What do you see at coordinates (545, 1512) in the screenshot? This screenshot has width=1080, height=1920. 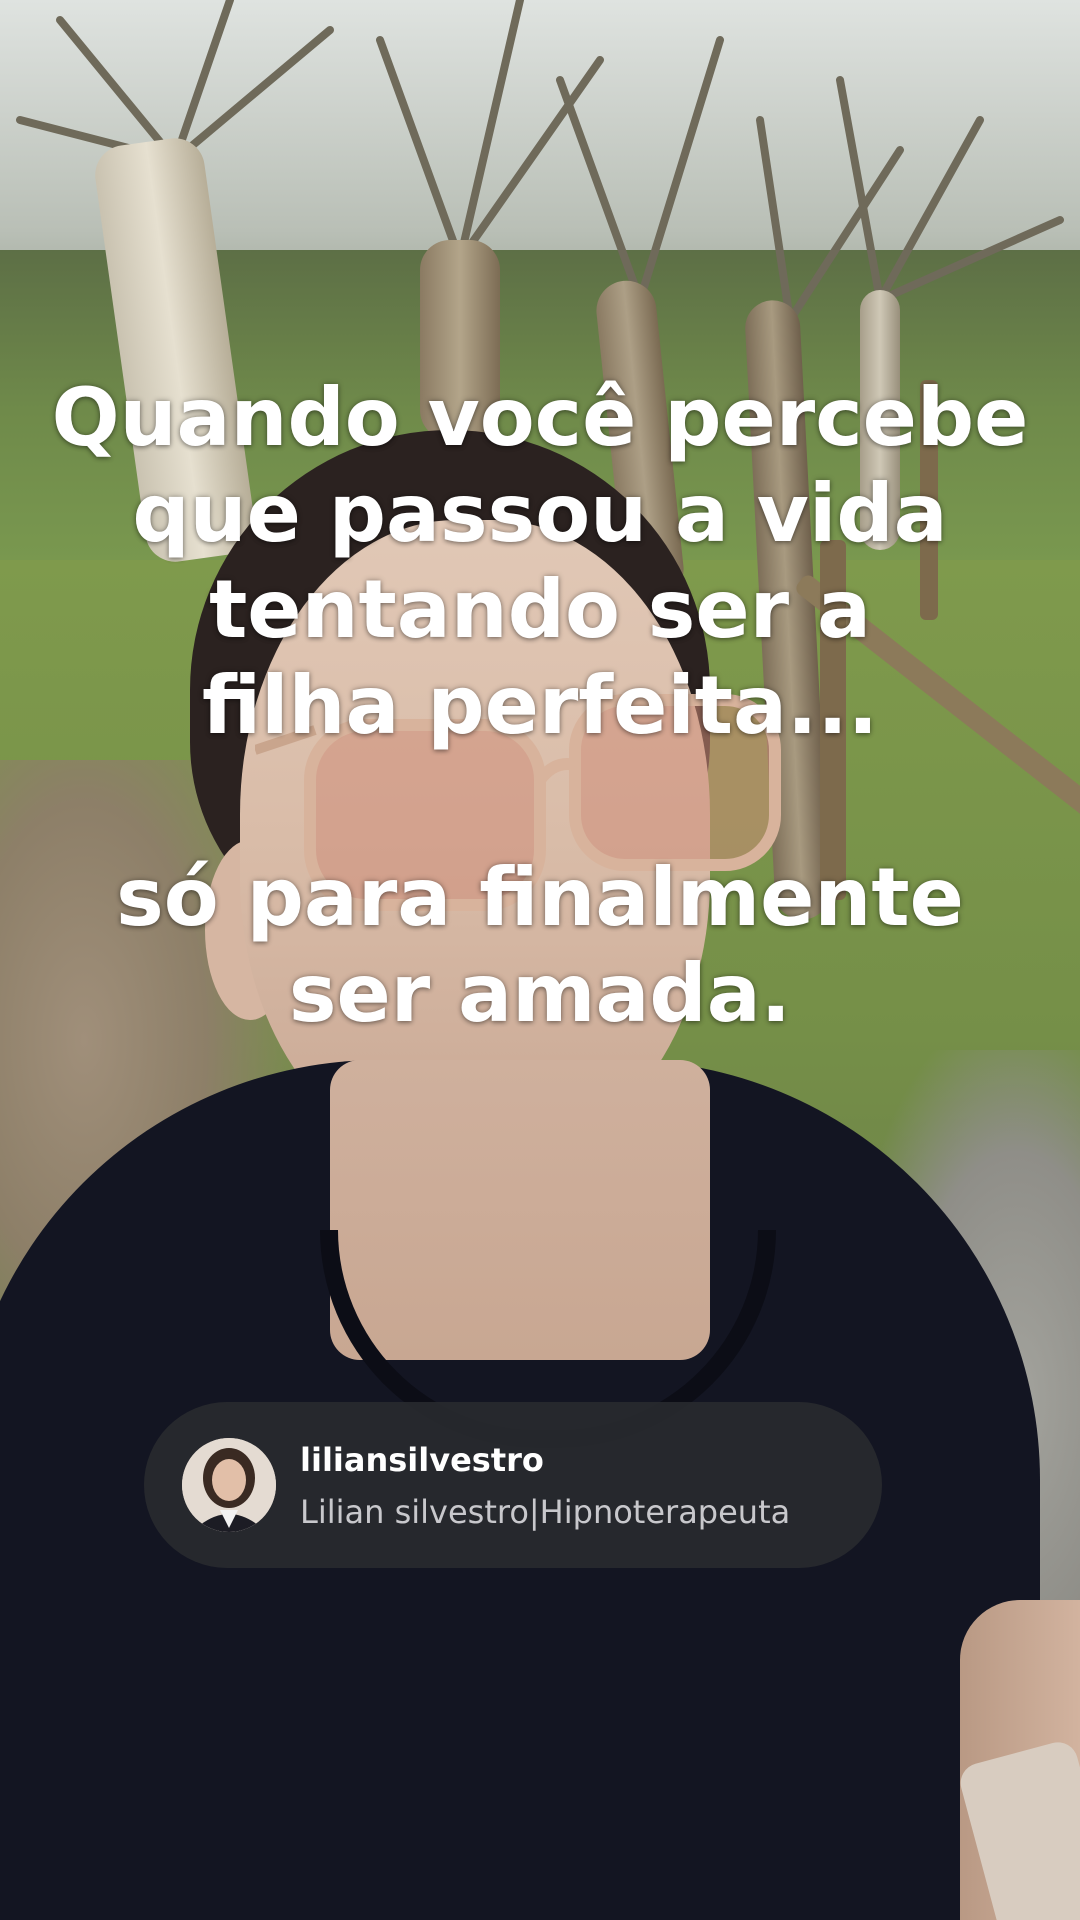 I see `profile-display-name: Lilian silvestro|Hipnoterapeuta` at bounding box center [545, 1512].